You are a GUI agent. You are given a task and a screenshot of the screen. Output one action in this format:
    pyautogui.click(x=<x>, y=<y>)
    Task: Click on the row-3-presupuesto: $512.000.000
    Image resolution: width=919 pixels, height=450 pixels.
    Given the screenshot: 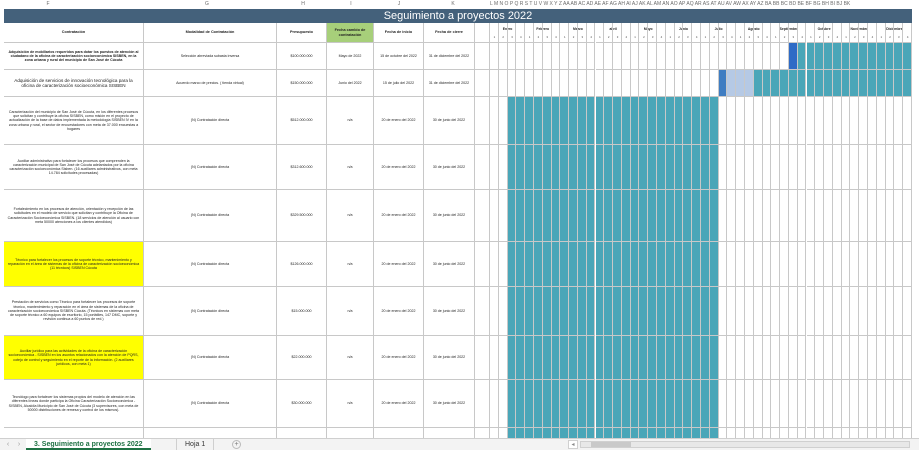 What is the action you would take?
    pyautogui.click(x=302, y=121)
    